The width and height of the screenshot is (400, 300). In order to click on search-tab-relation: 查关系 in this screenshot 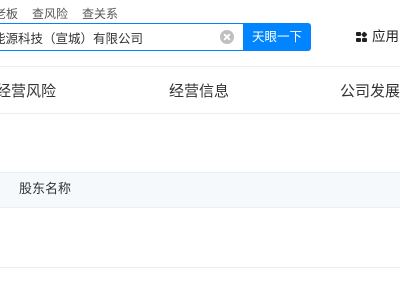, I will do `click(100, 14)`.